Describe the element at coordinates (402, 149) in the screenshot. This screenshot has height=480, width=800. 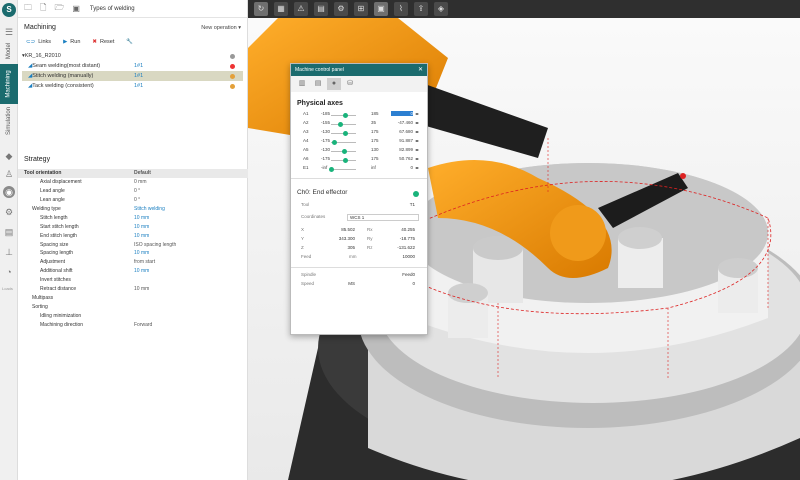
I see `axis-value: 82.899` at that location.